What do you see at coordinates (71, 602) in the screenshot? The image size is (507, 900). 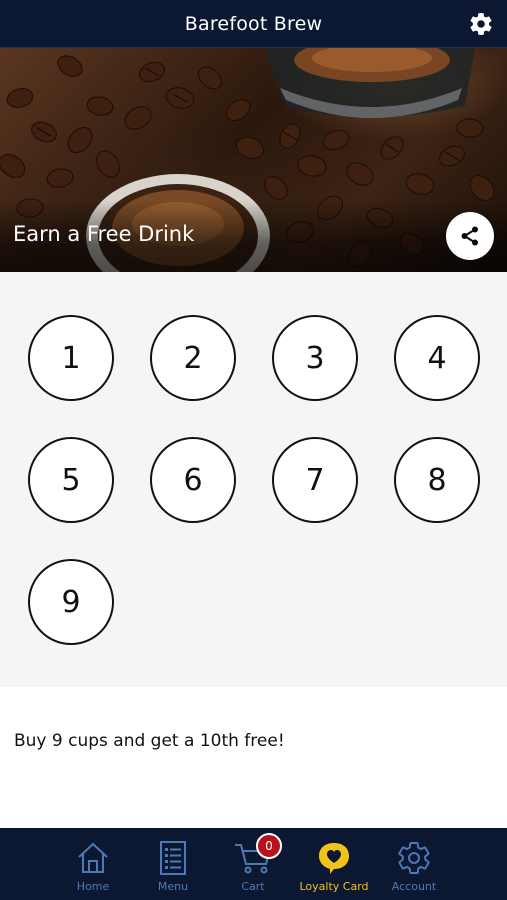 I see `stamp-9: 9` at bounding box center [71, 602].